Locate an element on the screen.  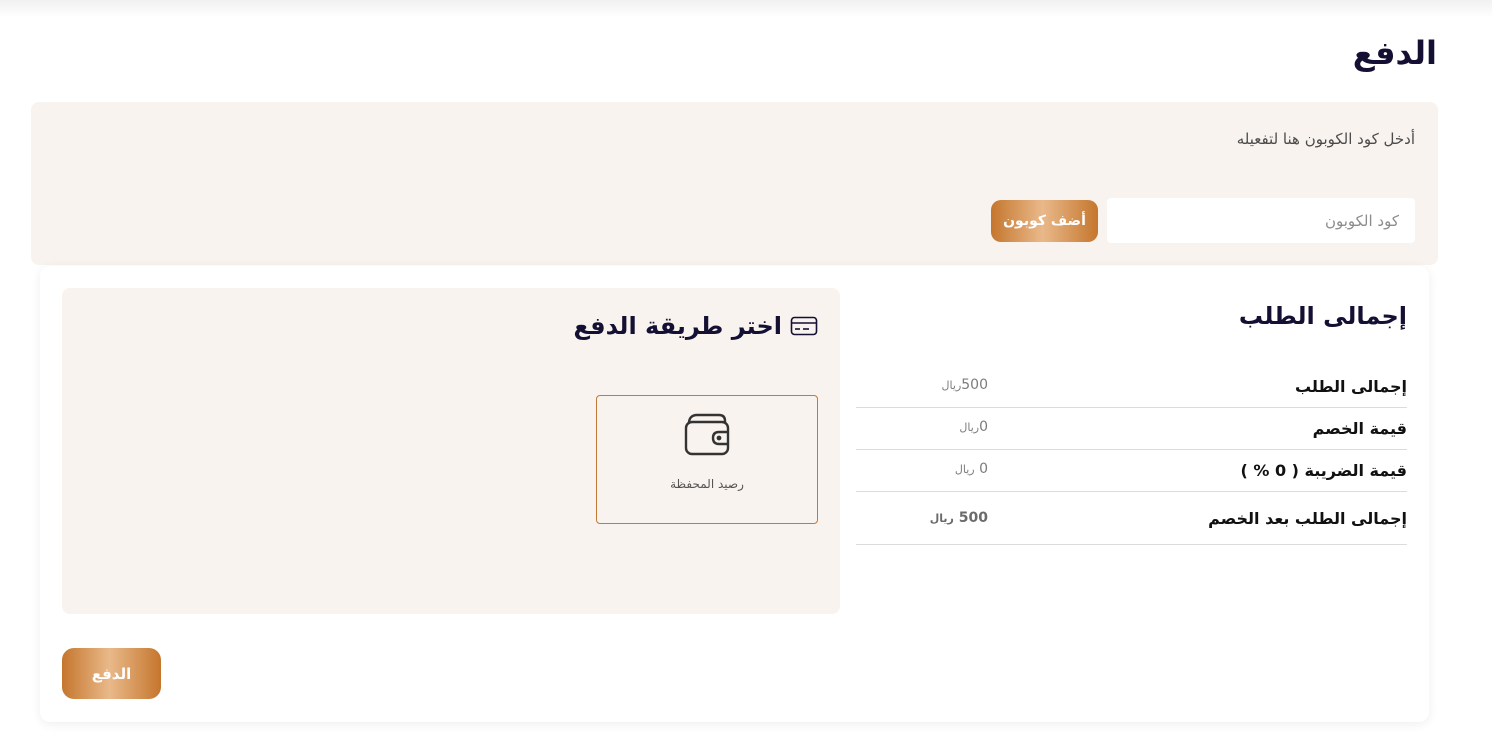
wallet-balance-option: رصيد المحفظة is located at coordinates (707, 459).